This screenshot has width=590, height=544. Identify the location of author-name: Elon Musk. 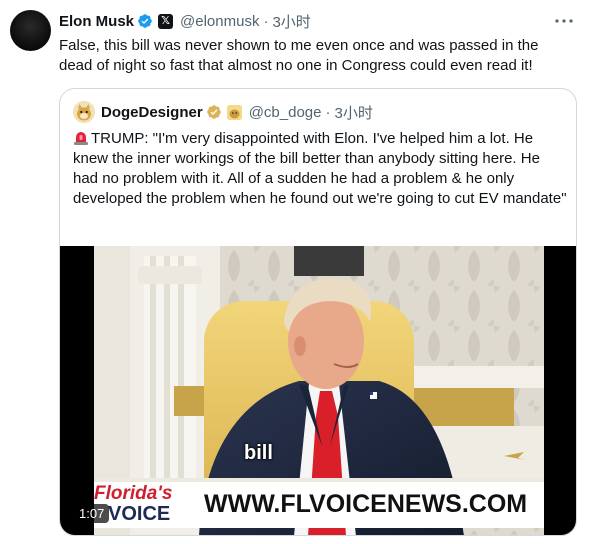
(96, 21).